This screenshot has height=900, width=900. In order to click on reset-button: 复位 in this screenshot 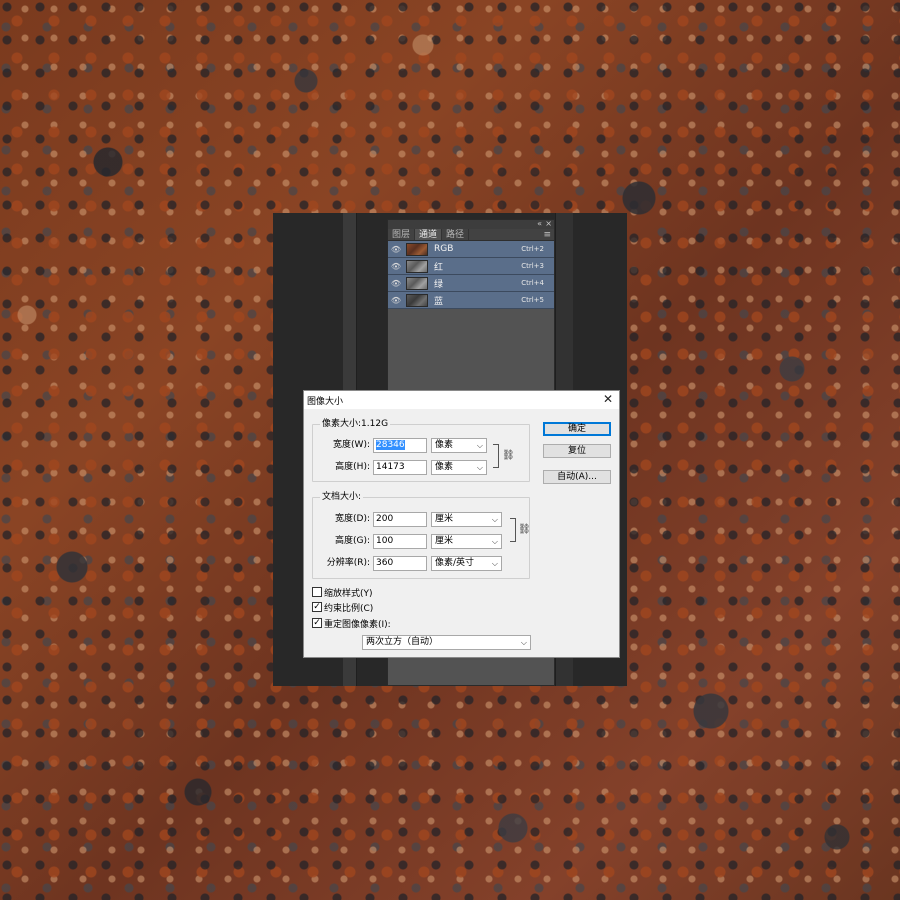, I will do `click(577, 451)`.